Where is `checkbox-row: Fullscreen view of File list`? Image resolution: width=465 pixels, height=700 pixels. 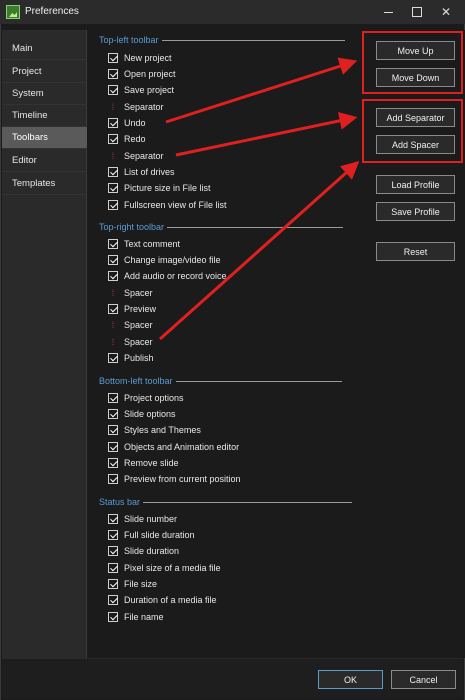
checkbox-row: Fullscreen view of File list is located at coordinates (167, 204).